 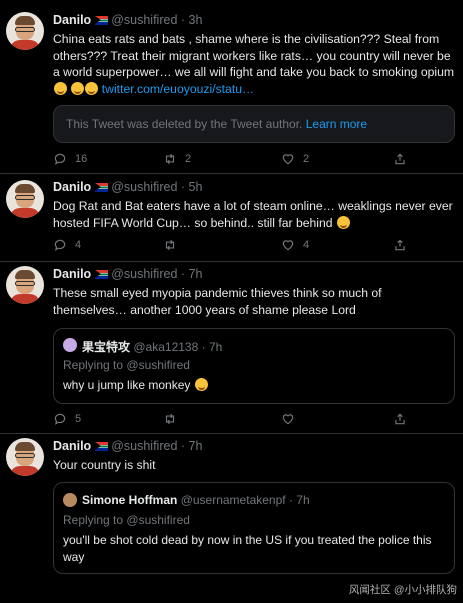 What do you see at coordinates (78, 245) in the screenshot?
I see `reply-count: 4` at bounding box center [78, 245].